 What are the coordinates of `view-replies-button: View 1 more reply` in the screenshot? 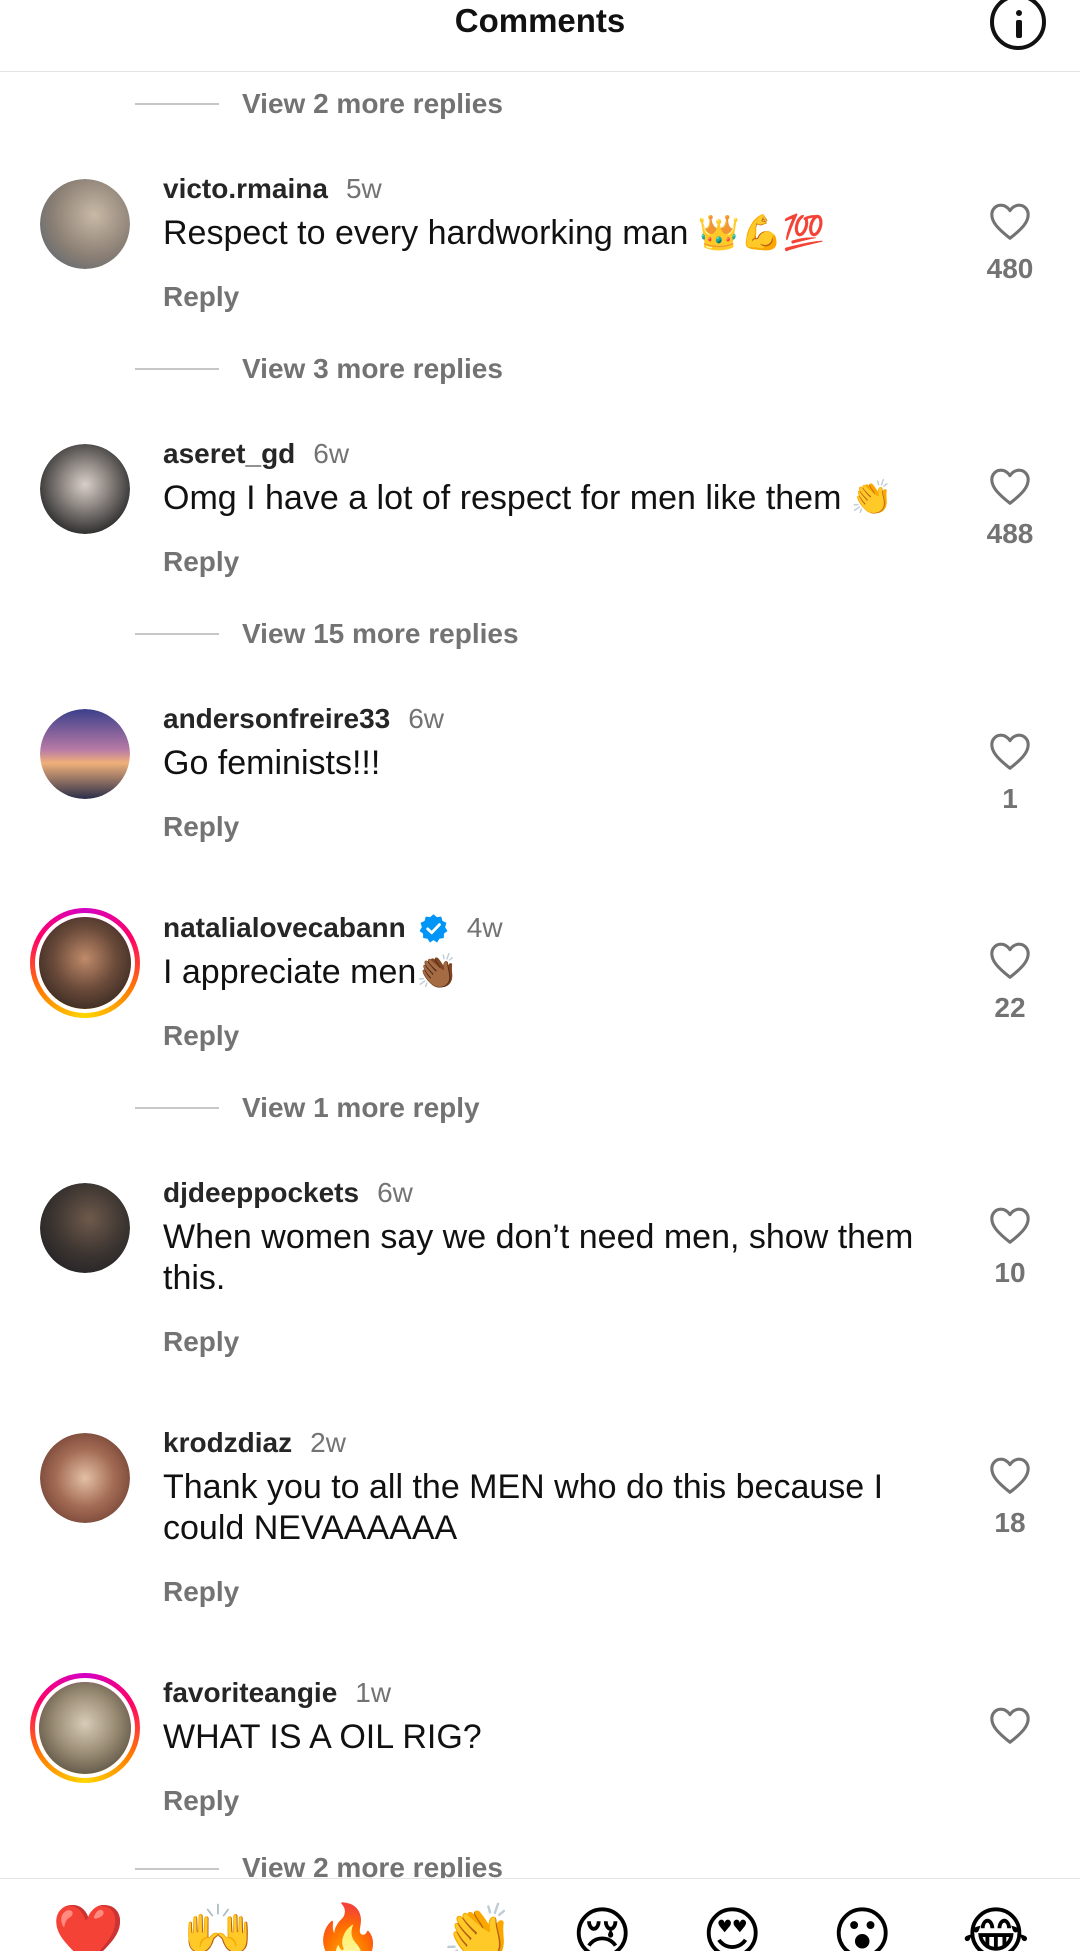 It's located at (307, 1108).